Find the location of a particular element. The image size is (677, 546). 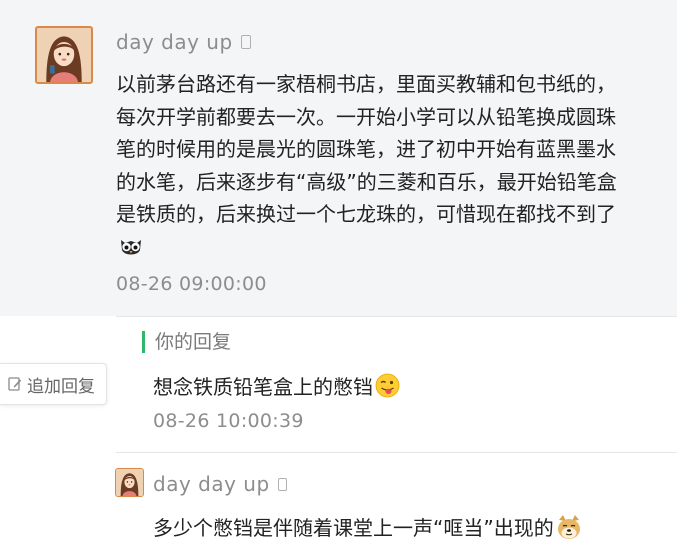

edit-icon is located at coordinates (15, 384).